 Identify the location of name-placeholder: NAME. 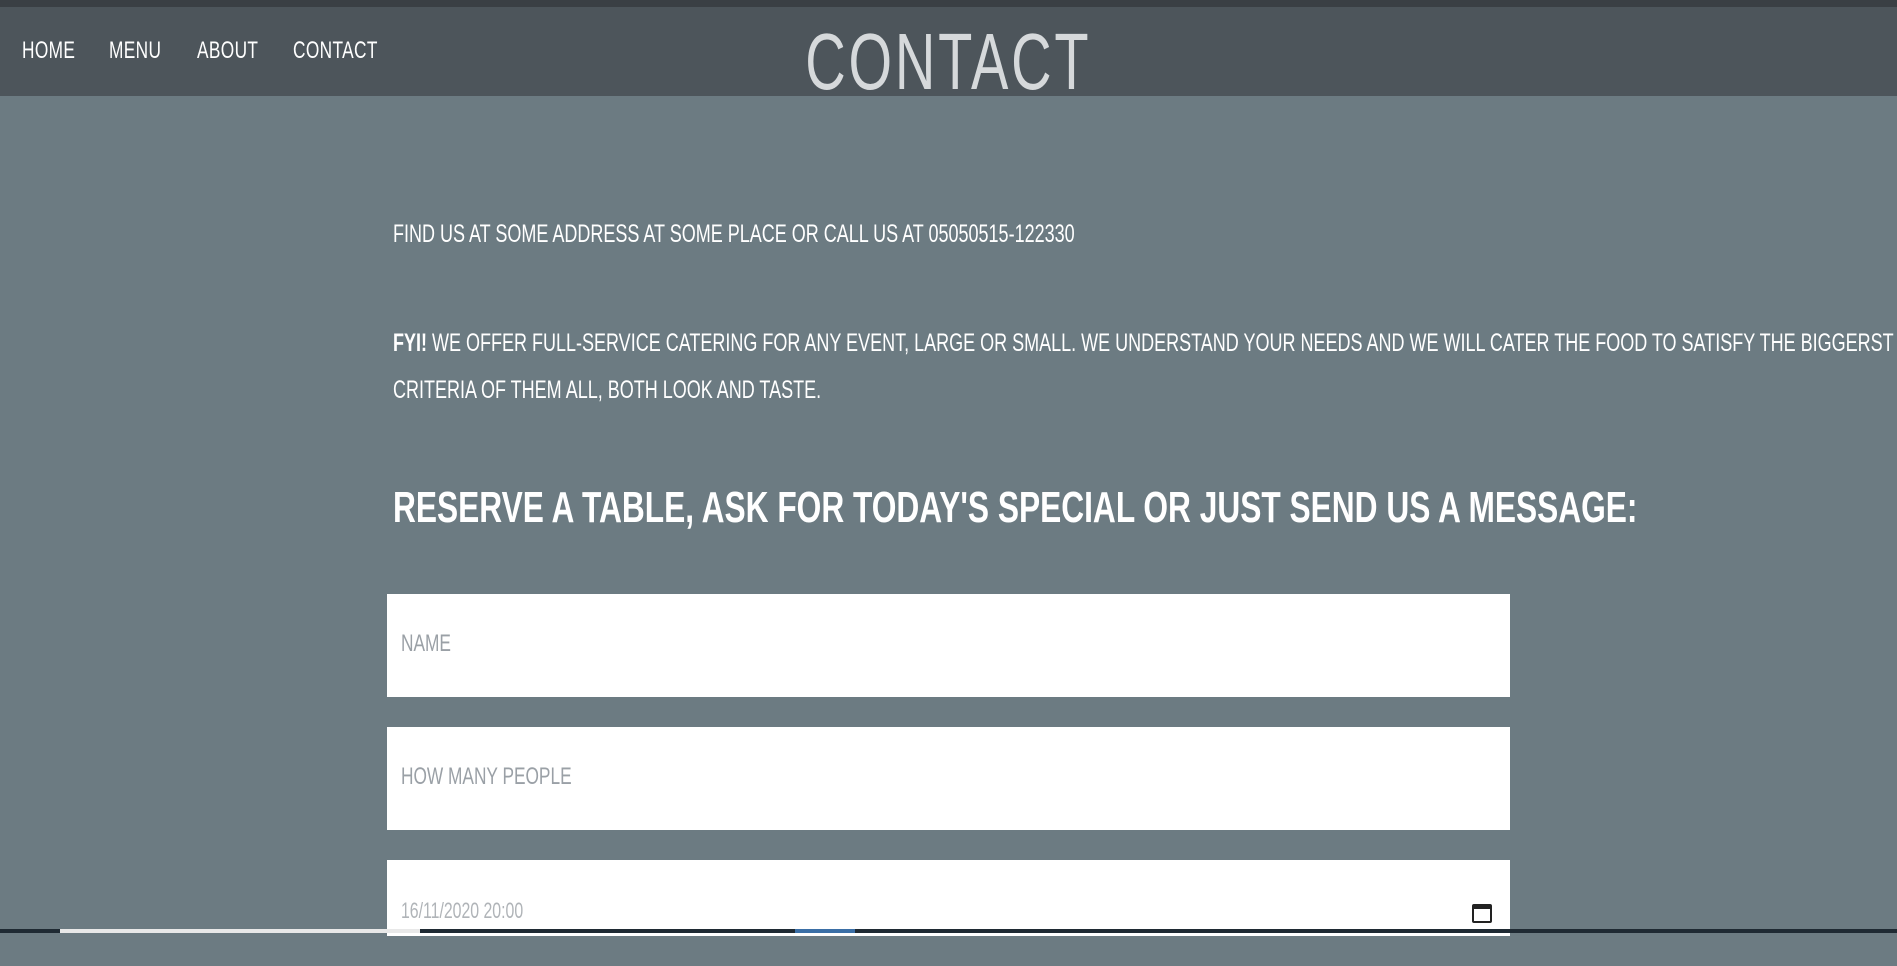
(426, 643).